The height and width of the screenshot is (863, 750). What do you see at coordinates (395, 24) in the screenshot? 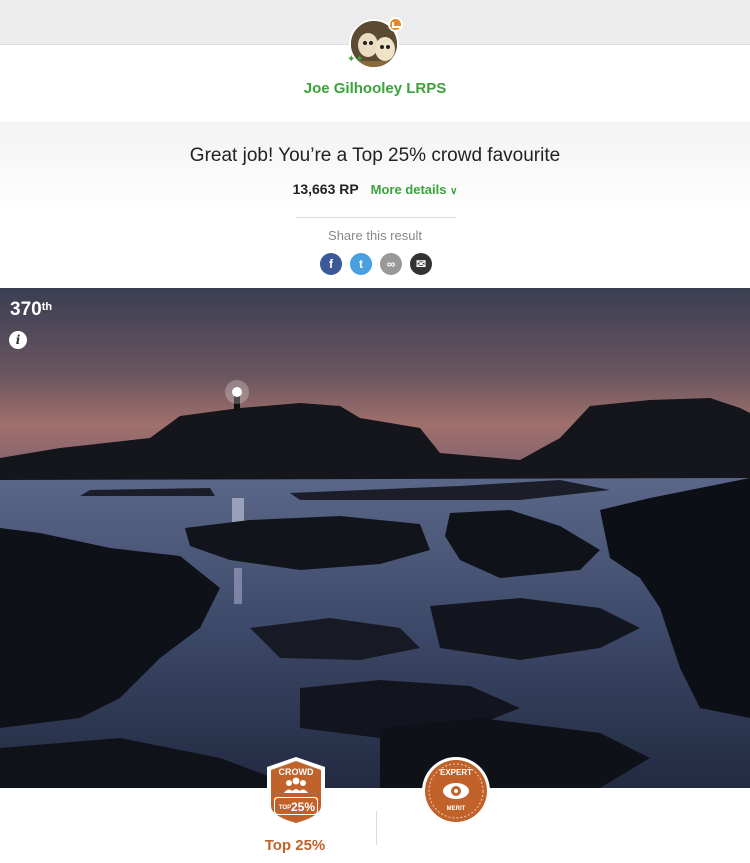
I see `crown-icon` at bounding box center [395, 24].